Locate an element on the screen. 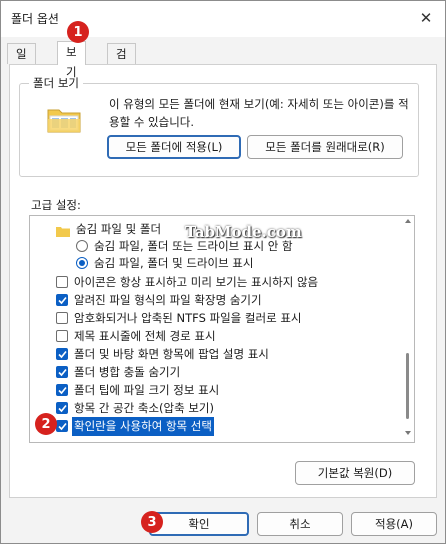 The height and width of the screenshot is (544, 446). list-item-label: 숨김 파일, 폴더 및 드라이브 표시 is located at coordinates (174, 263).